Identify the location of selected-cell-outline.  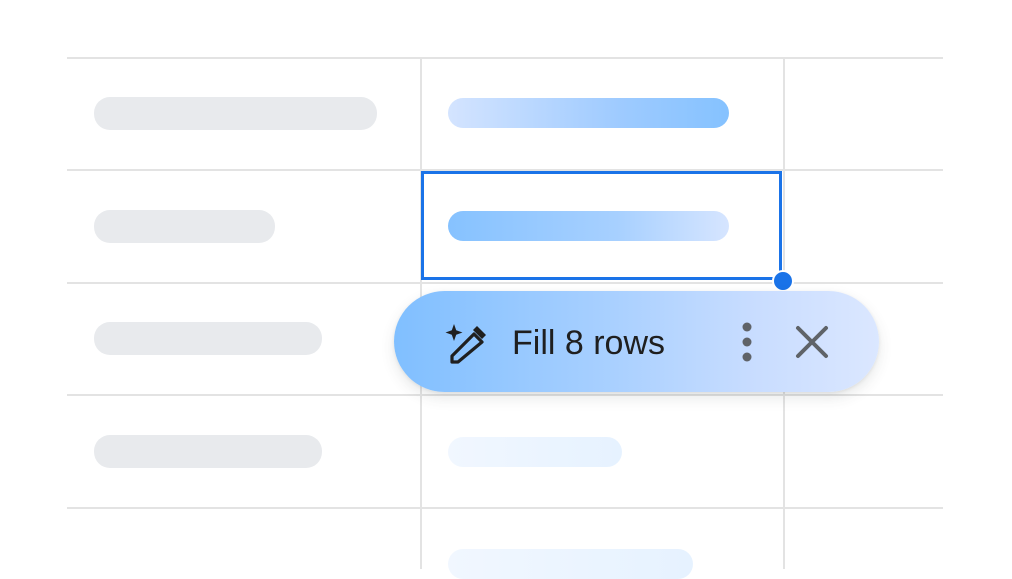
(601, 225).